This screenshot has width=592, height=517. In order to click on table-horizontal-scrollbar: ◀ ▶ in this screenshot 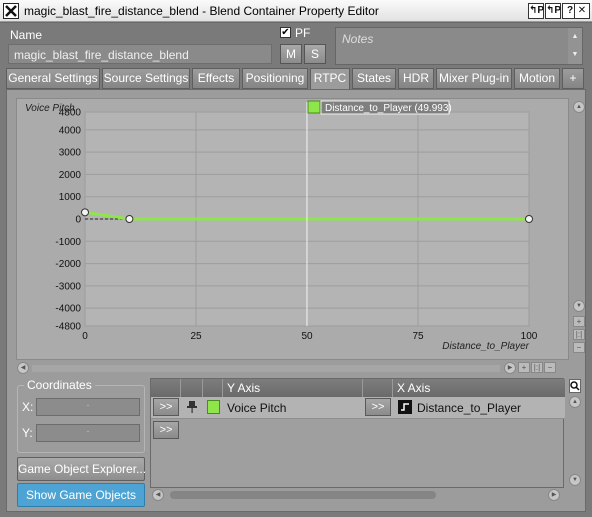, I will do `click(357, 494)`.